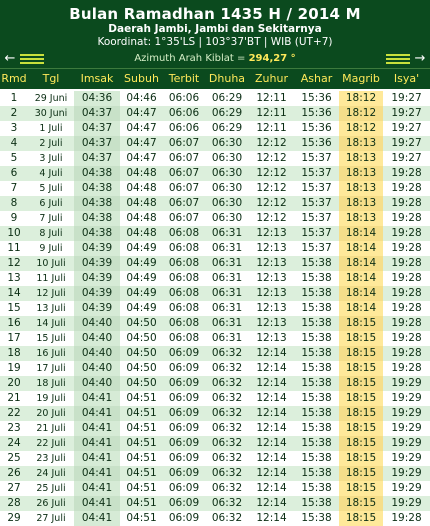 The image size is (430, 526). I want to click on ashar-cell: 15:36, so click(316, 98).